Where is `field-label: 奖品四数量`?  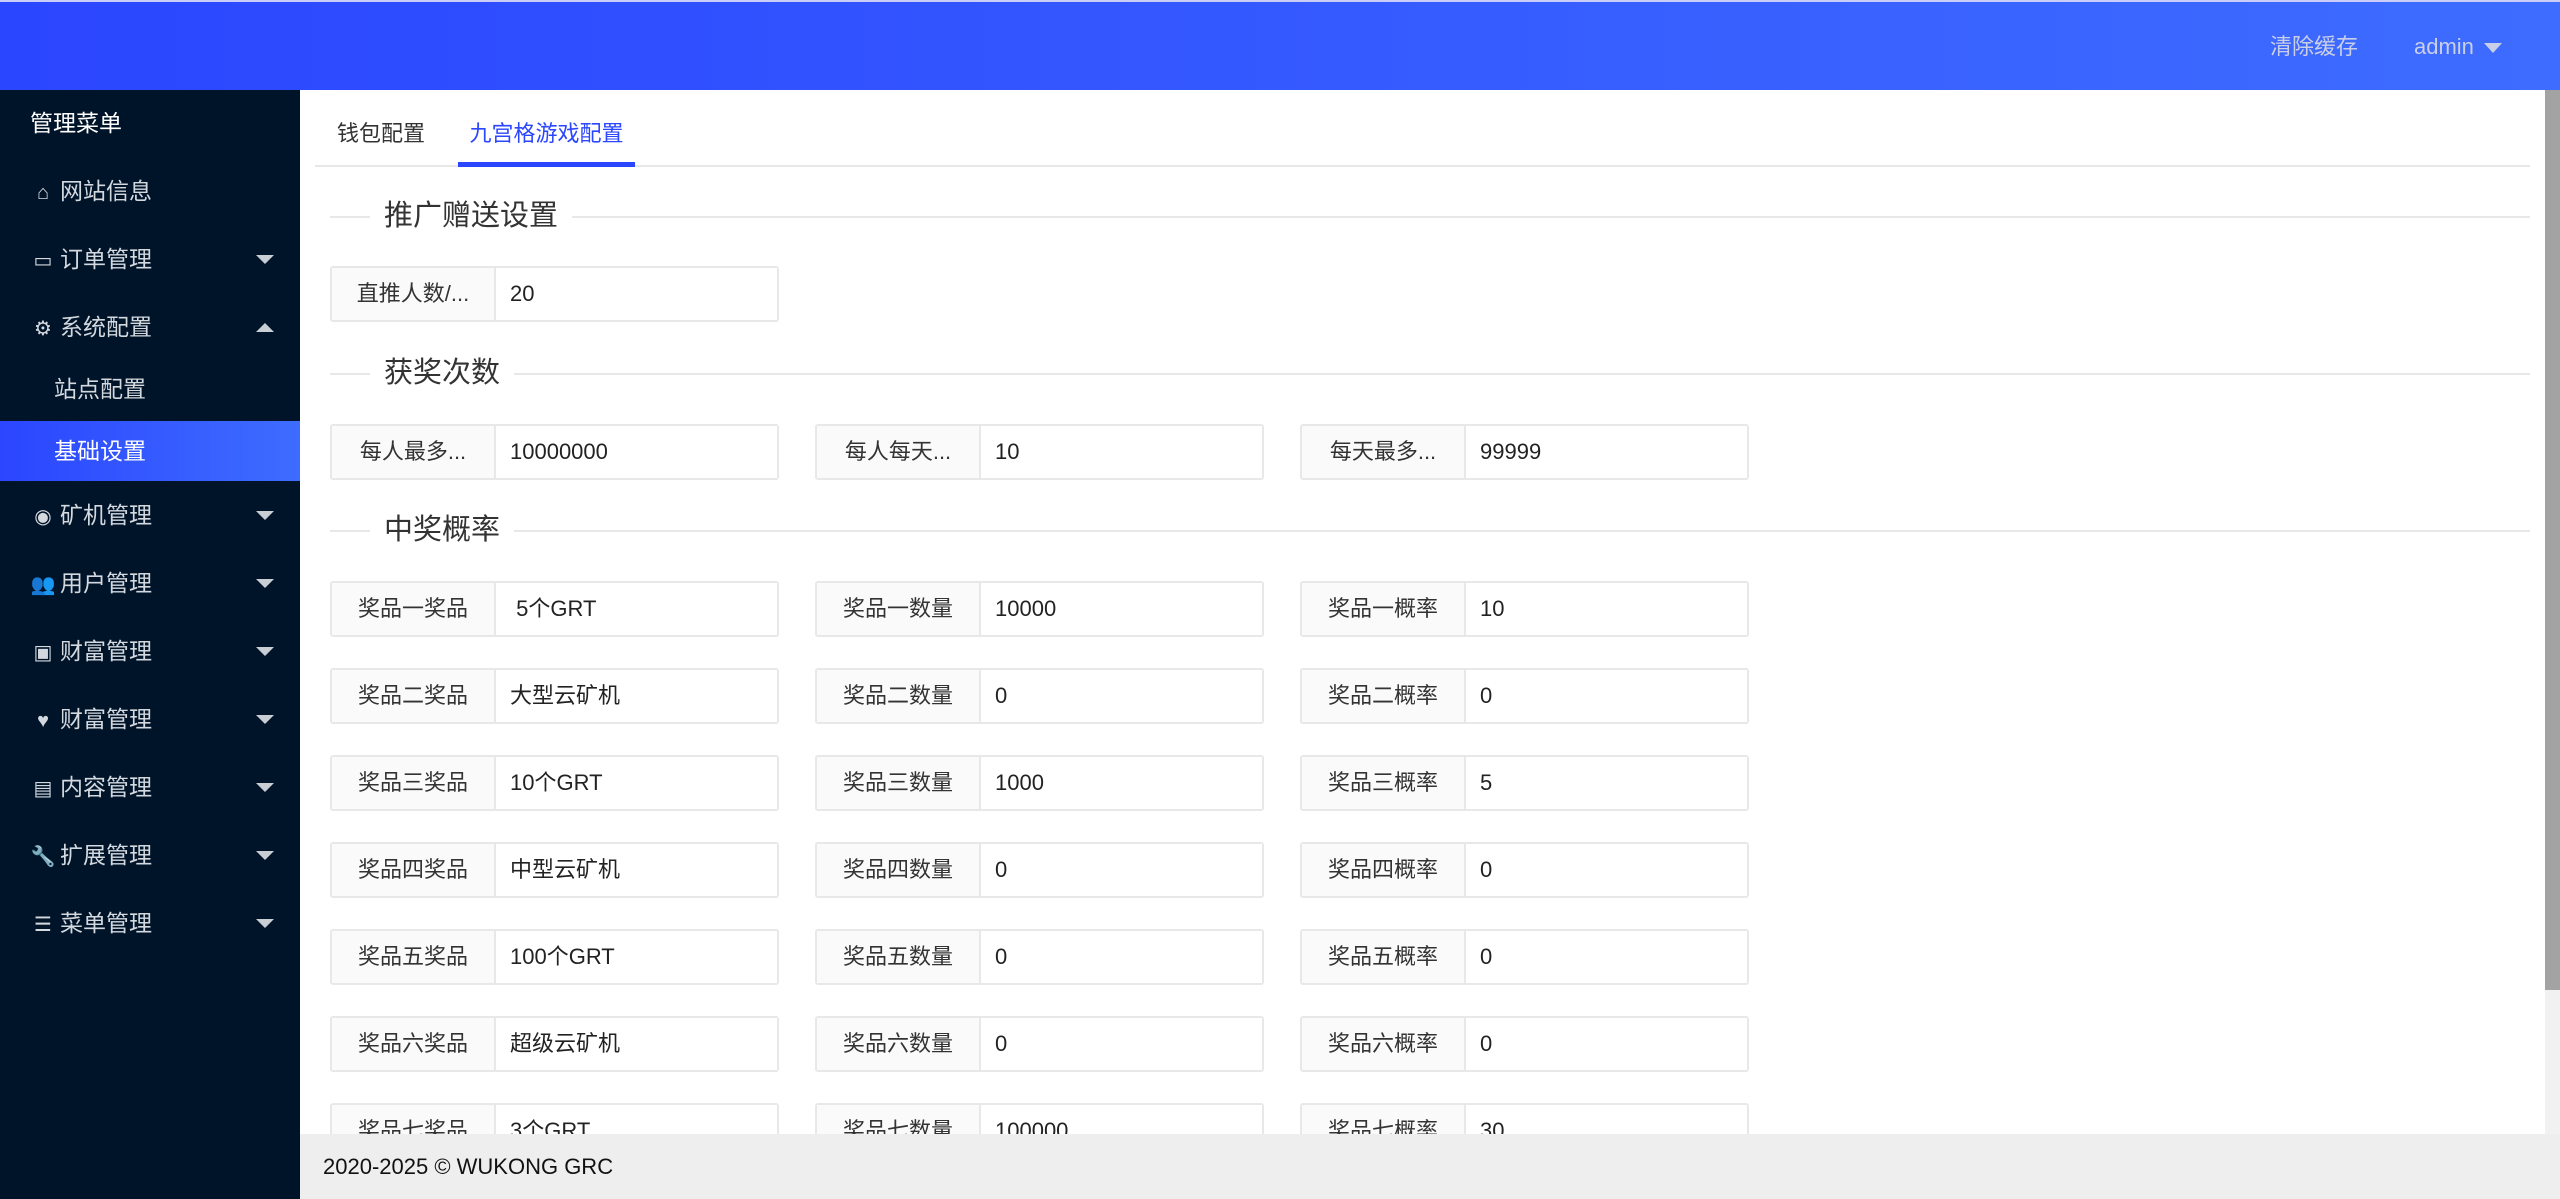
field-label: 奖品四数量 is located at coordinates (899, 870).